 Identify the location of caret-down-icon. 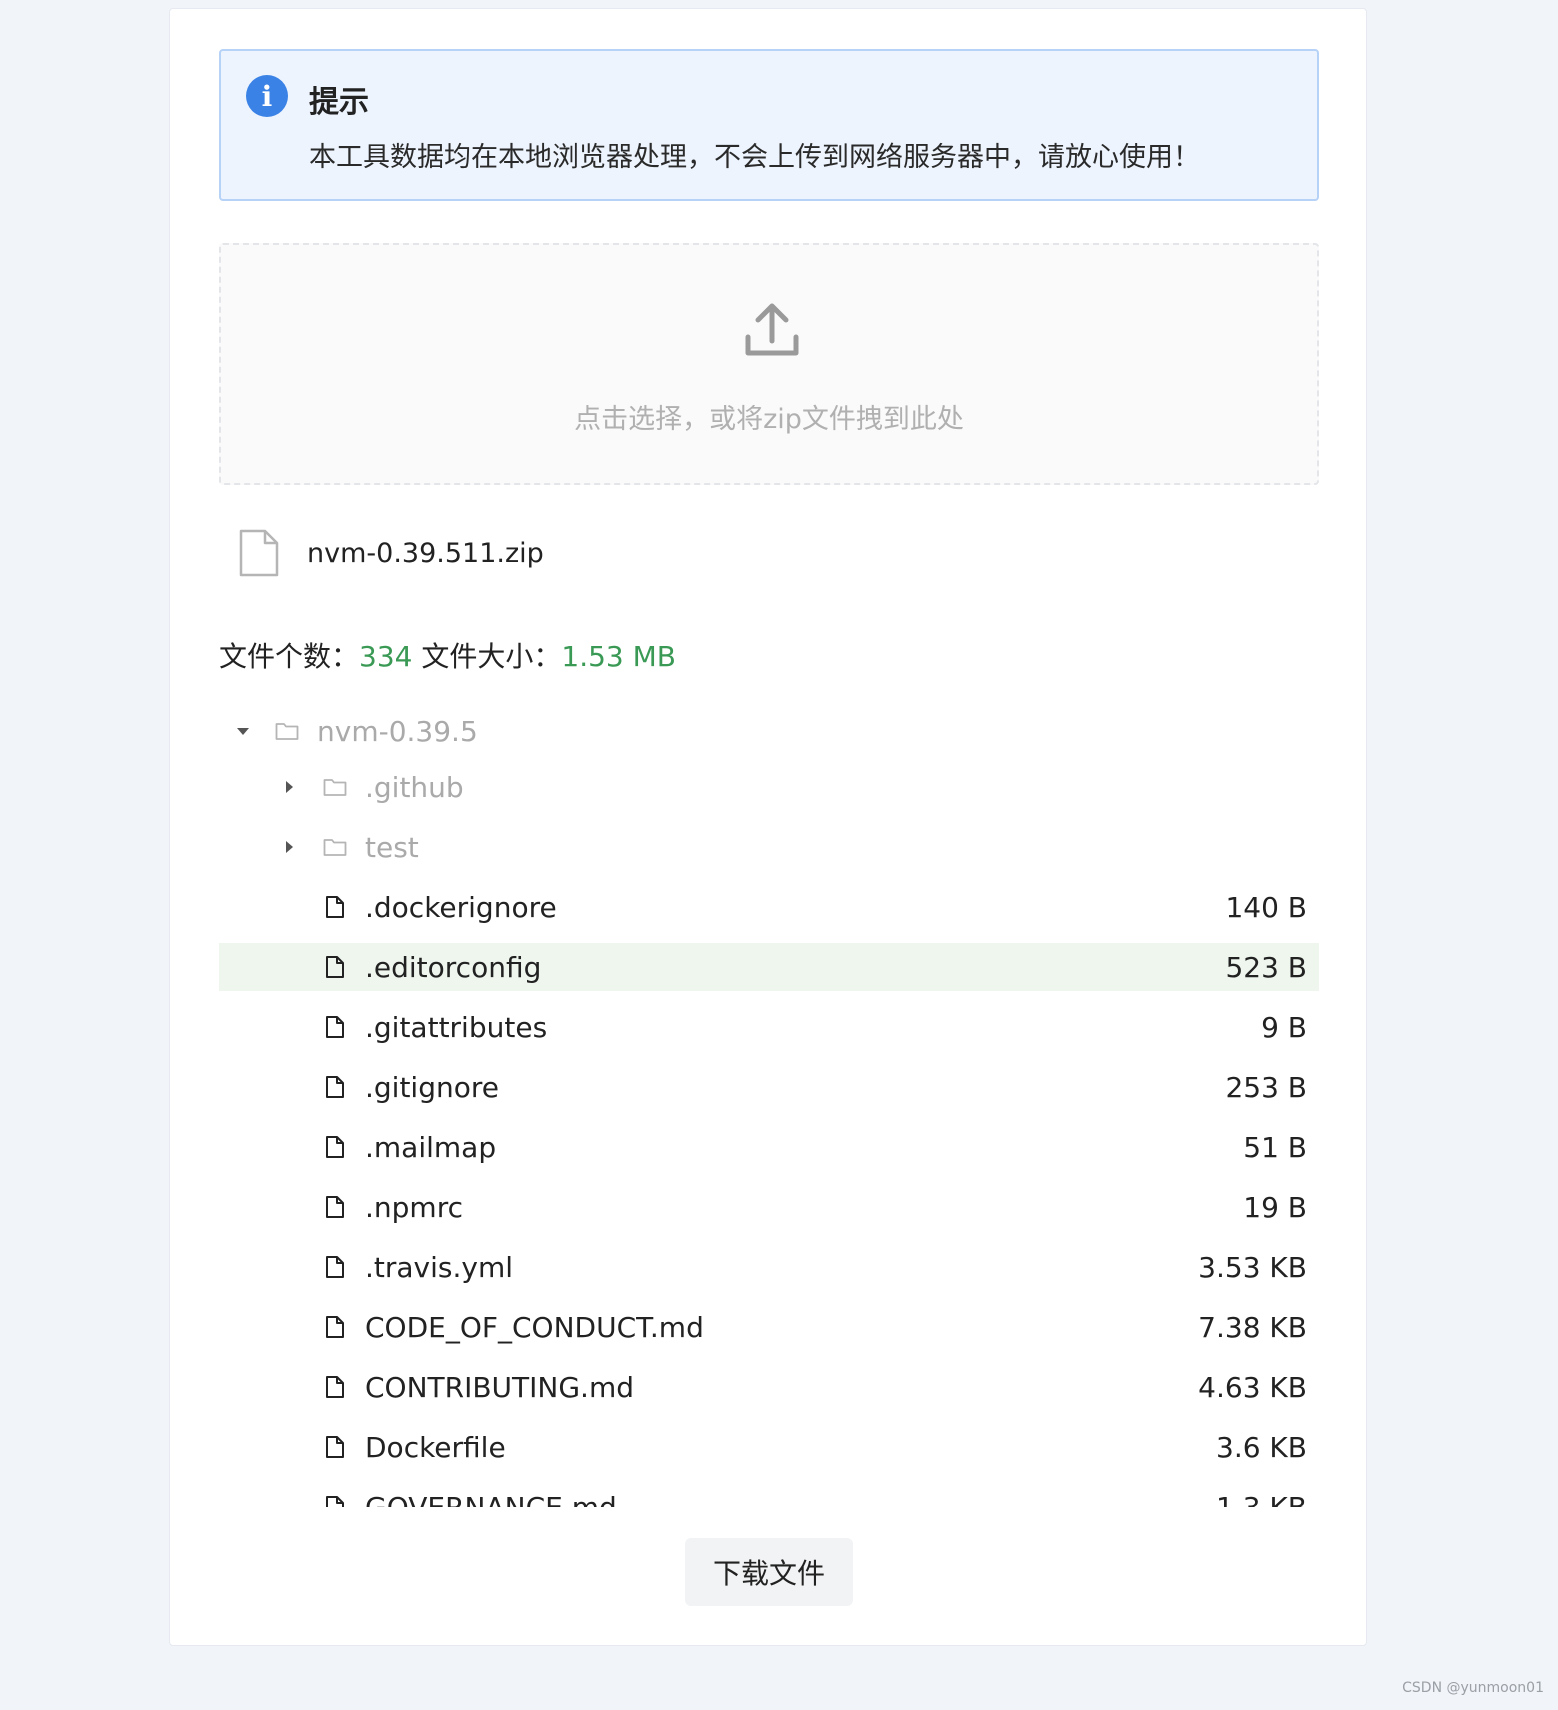
(243, 731).